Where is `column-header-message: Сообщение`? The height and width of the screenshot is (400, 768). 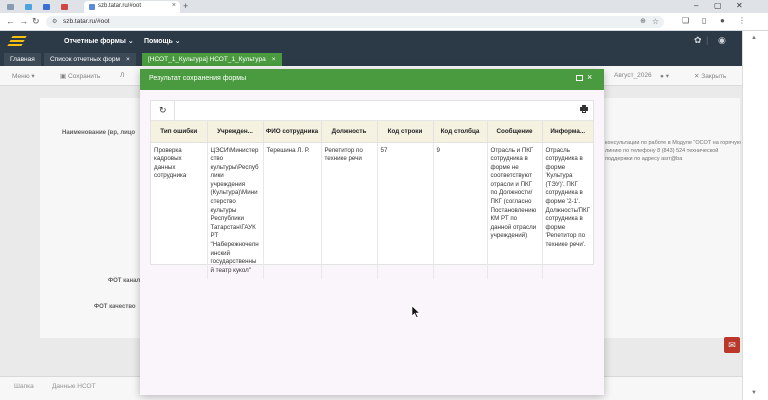 column-header-message: Сообщение is located at coordinates (515, 132).